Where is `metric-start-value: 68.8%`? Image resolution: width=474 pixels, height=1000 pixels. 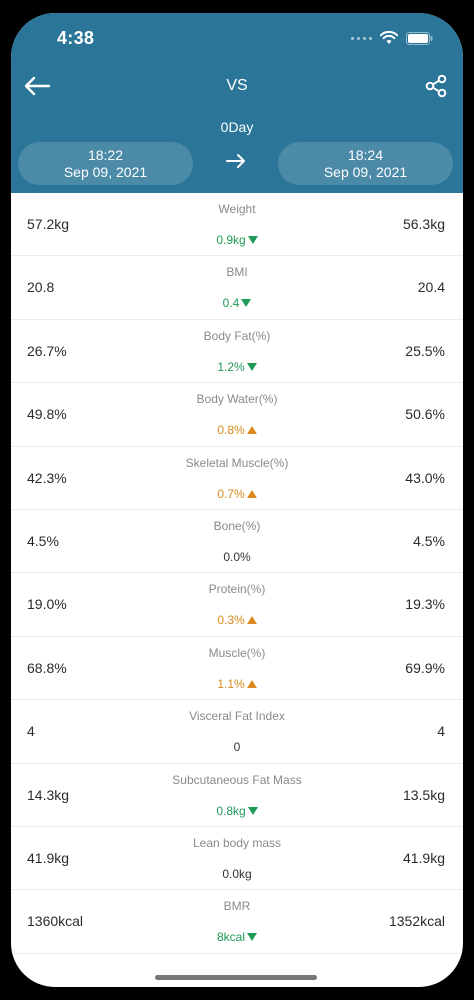
metric-start-value: 68.8% is located at coordinates (47, 667).